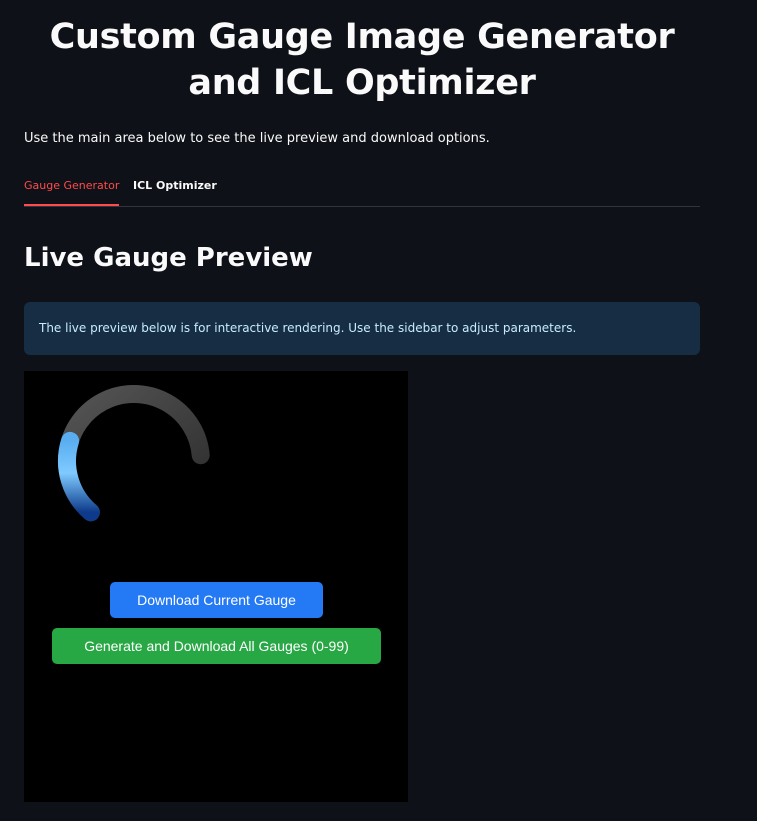  What do you see at coordinates (79, 476) in the screenshot?
I see `gauge-fill` at bounding box center [79, 476].